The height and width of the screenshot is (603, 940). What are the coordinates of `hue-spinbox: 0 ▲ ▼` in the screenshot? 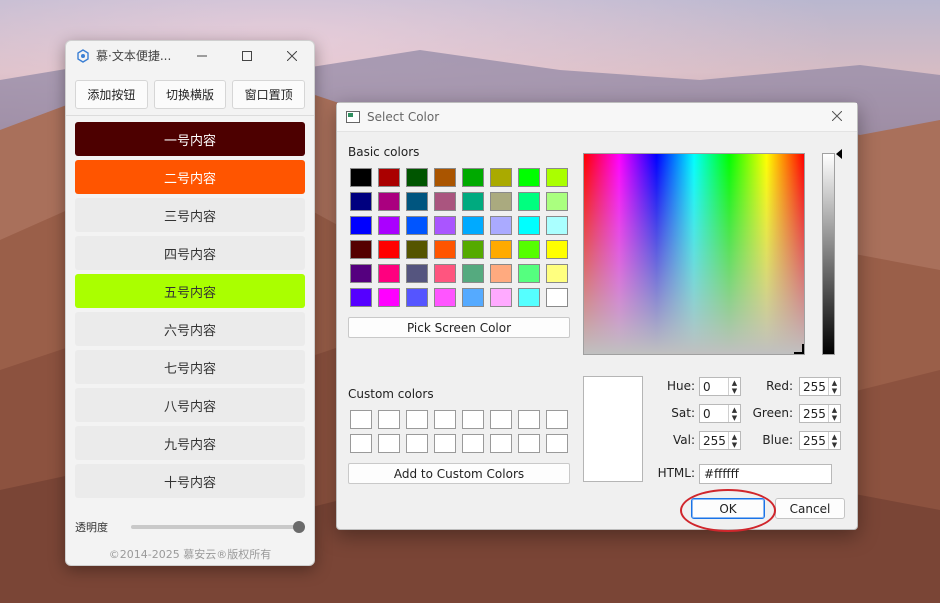 It's located at (720, 386).